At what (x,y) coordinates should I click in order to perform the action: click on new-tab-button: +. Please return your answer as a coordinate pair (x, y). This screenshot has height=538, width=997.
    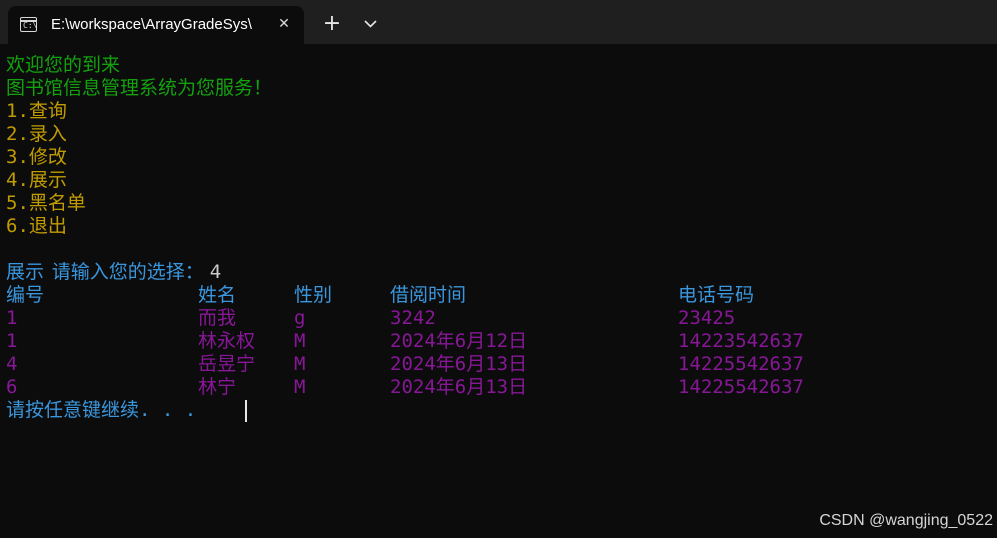
    Looking at the image, I should click on (332, 25).